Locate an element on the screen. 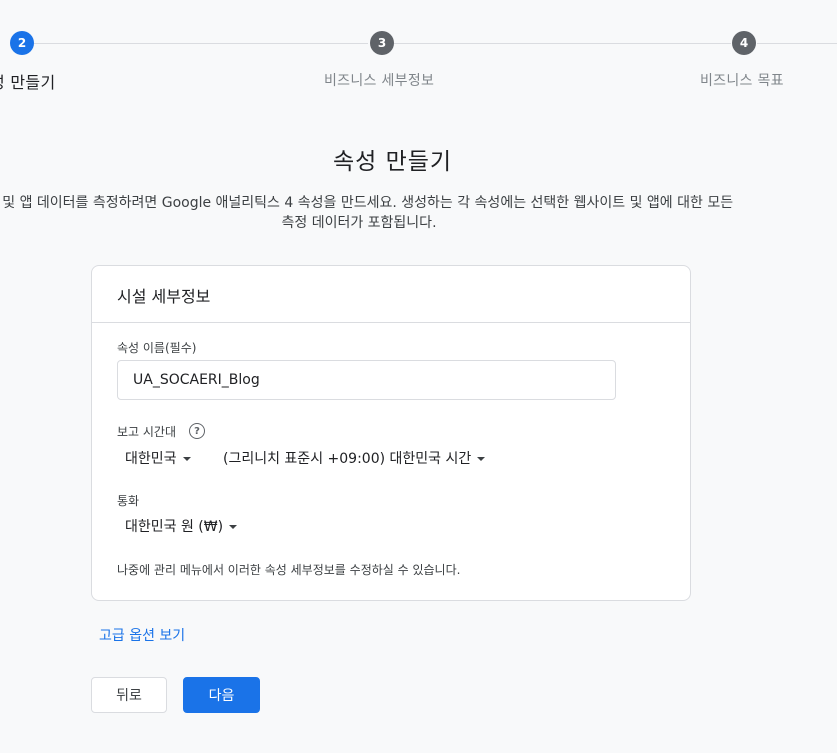 The width and height of the screenshot is (837, 753). property-name-value: UA_SOCAERI_Blog is located at coordinates (196, 380).